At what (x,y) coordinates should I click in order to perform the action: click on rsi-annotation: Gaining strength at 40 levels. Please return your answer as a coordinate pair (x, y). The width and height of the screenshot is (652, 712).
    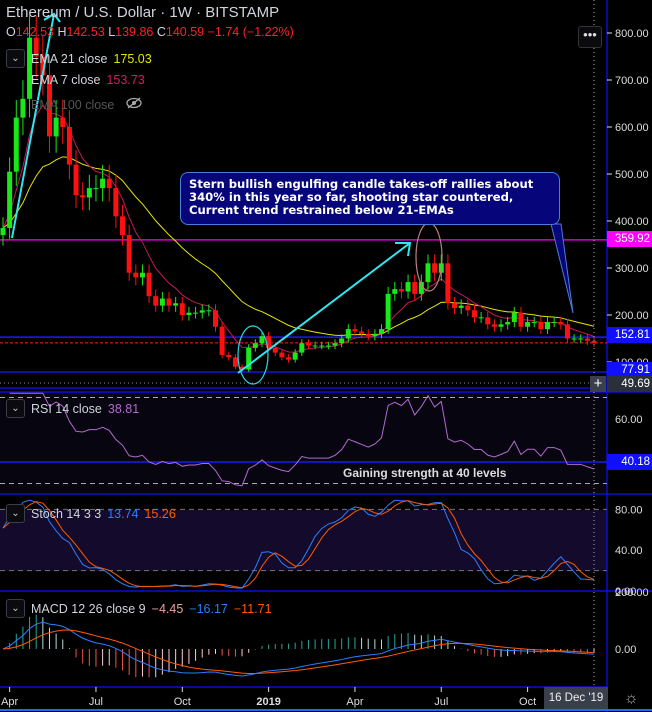
    Looking at the image, I should click on (424, 473).